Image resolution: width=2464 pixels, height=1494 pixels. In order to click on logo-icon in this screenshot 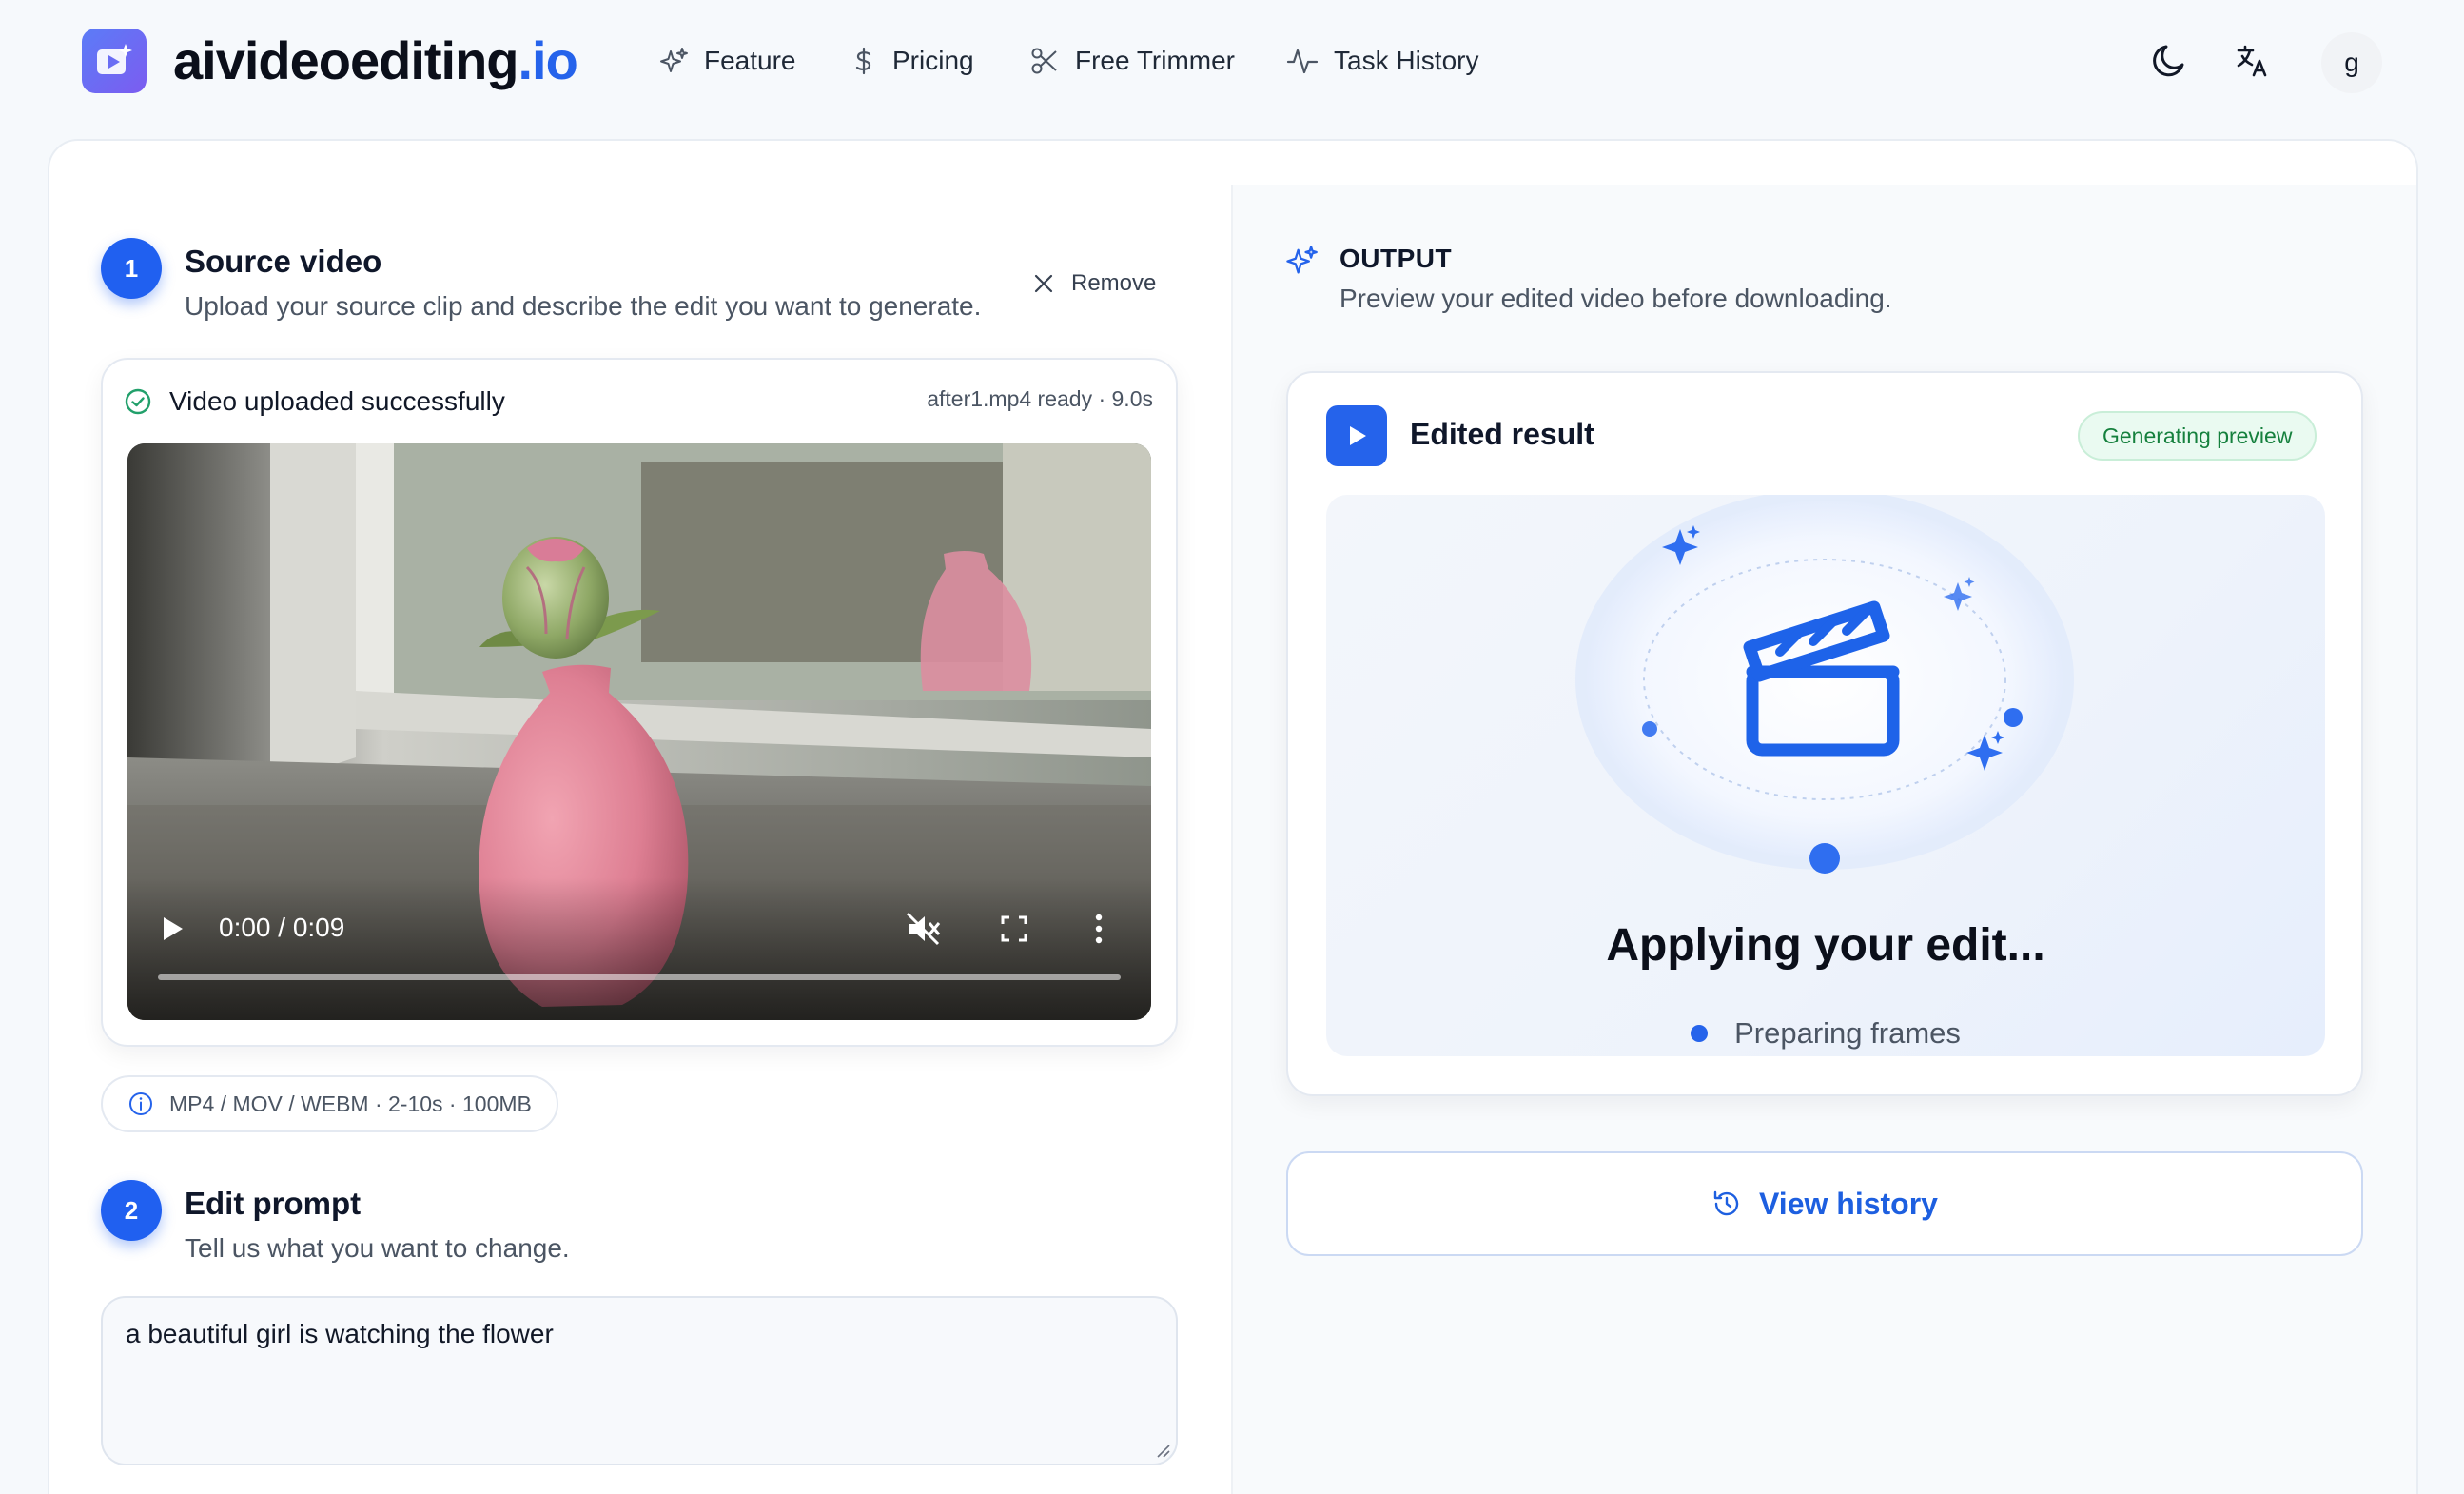, I will do `click(114, 61)`.